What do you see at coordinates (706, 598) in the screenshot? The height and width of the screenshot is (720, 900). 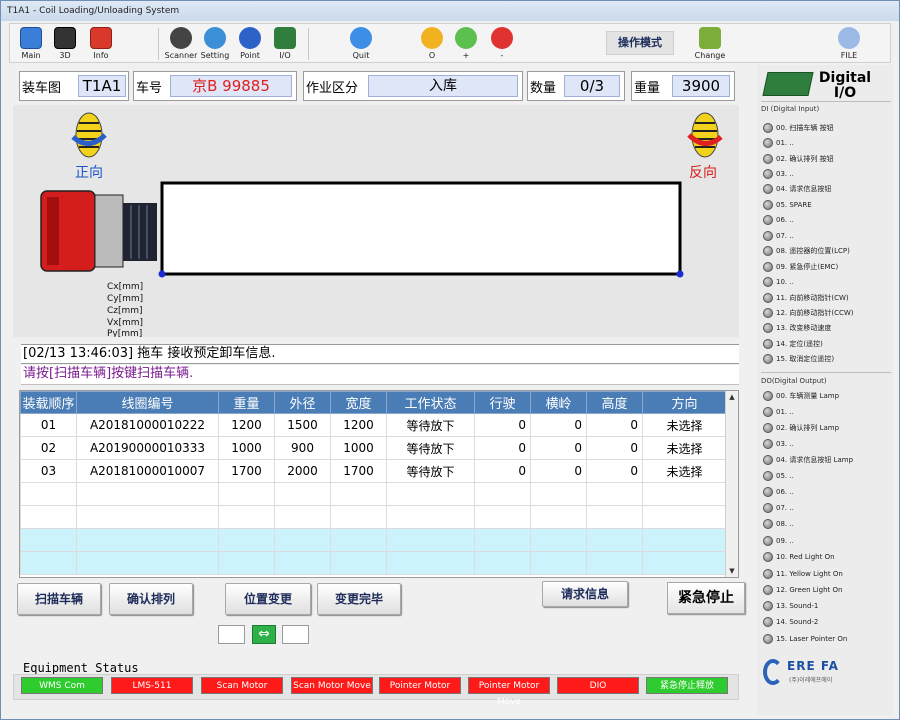 I see `emergency-stop-button: 紧急停止` at bounding box center [706, 598].